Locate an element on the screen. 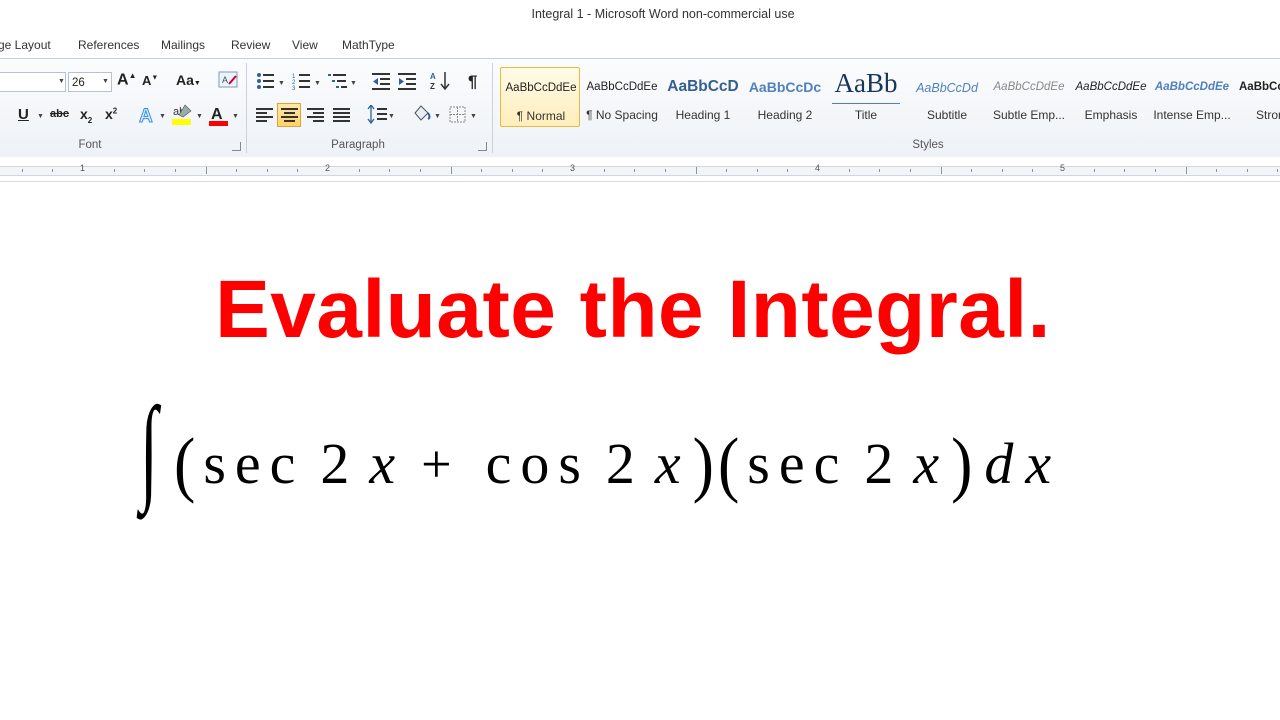 This screenshot has width=1280, height=720. shading-icon is located at coordinates (421, 114).